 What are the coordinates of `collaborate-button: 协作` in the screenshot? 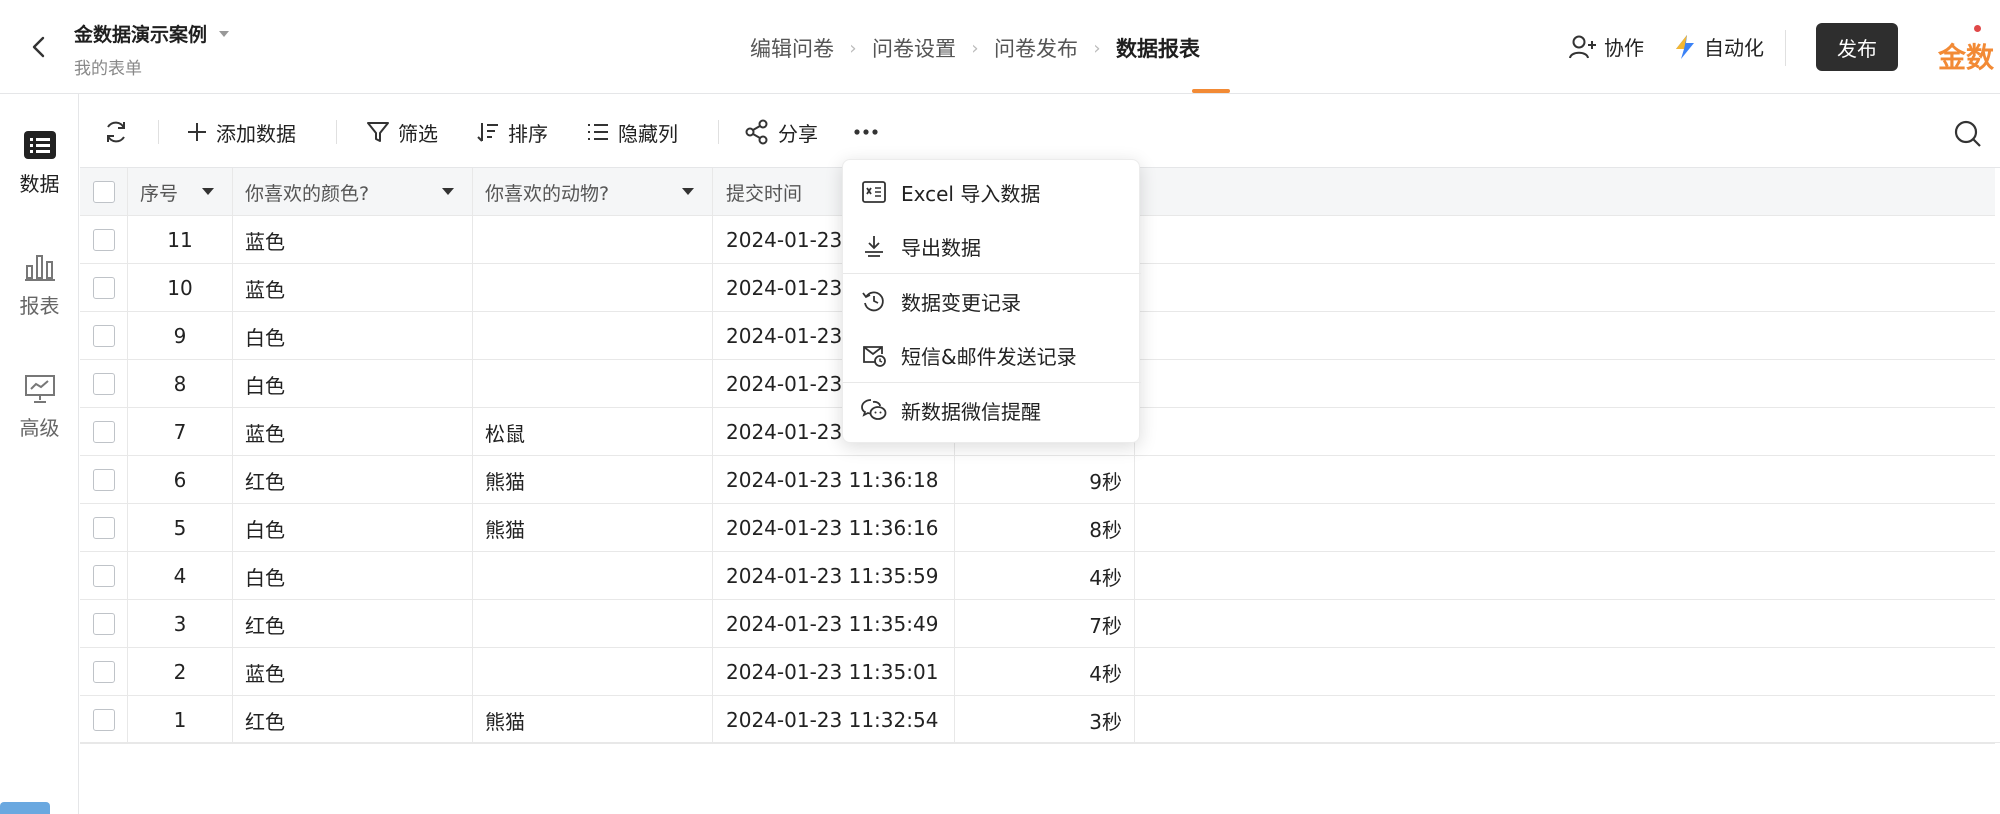 It's located at (1606, 46).